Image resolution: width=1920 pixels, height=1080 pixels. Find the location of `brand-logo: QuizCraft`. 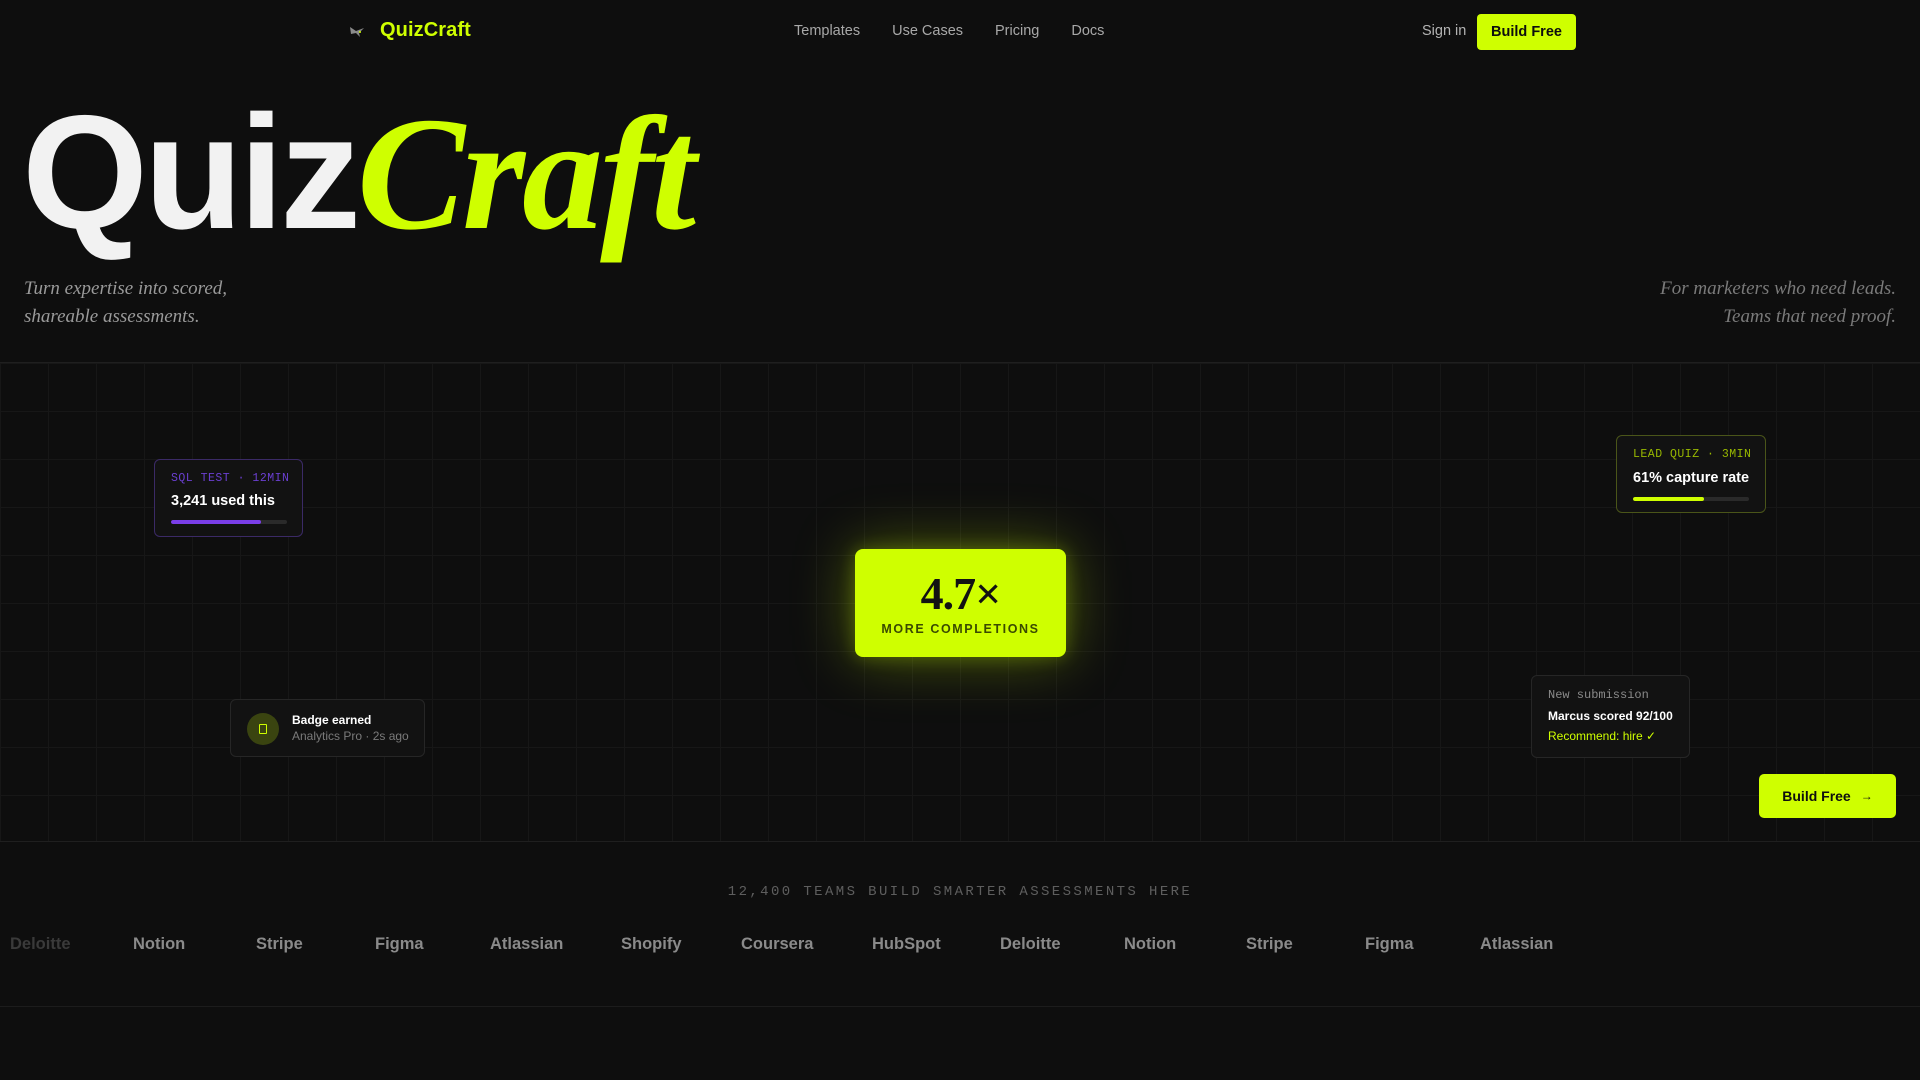

brand-logo: QuizCraft is located at coordinates (409, 30).